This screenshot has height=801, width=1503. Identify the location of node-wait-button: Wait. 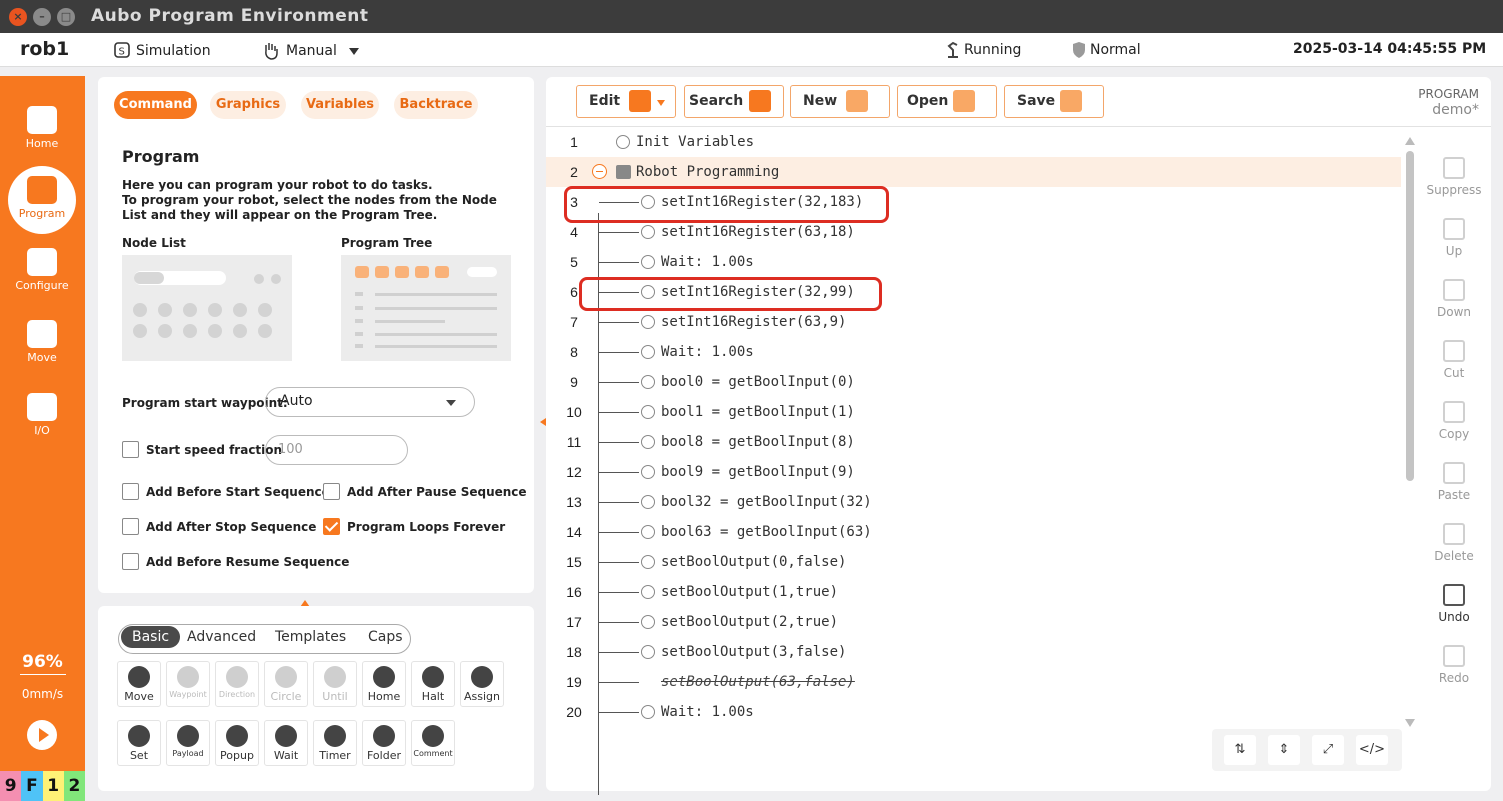
(286, 743).